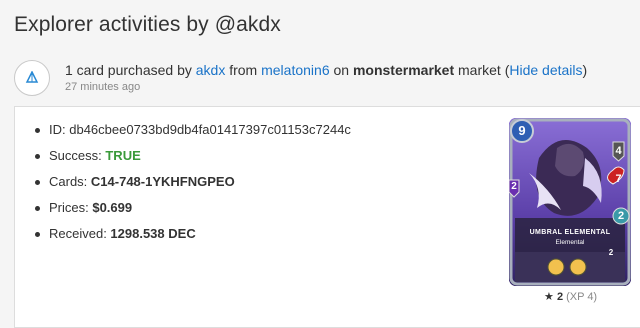 Image resolution: width=640 pixels, height=328 pixels. Describe the element at coordinates (549, 297) in the screenshot. I see `star-icon: ★` at that location.